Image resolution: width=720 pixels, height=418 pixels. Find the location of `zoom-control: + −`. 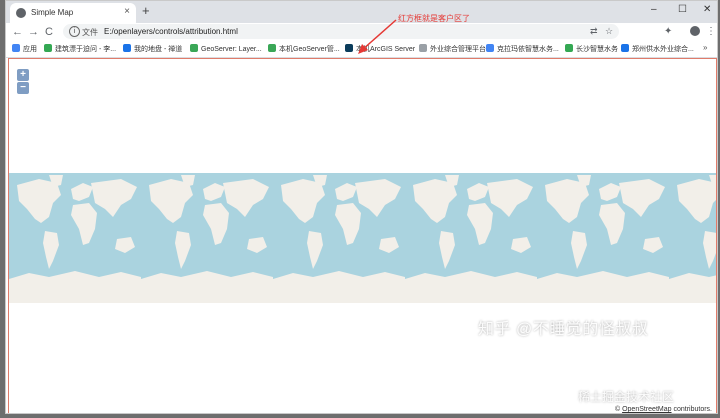

zoom-control: + − is located at coordinates (23, 81).